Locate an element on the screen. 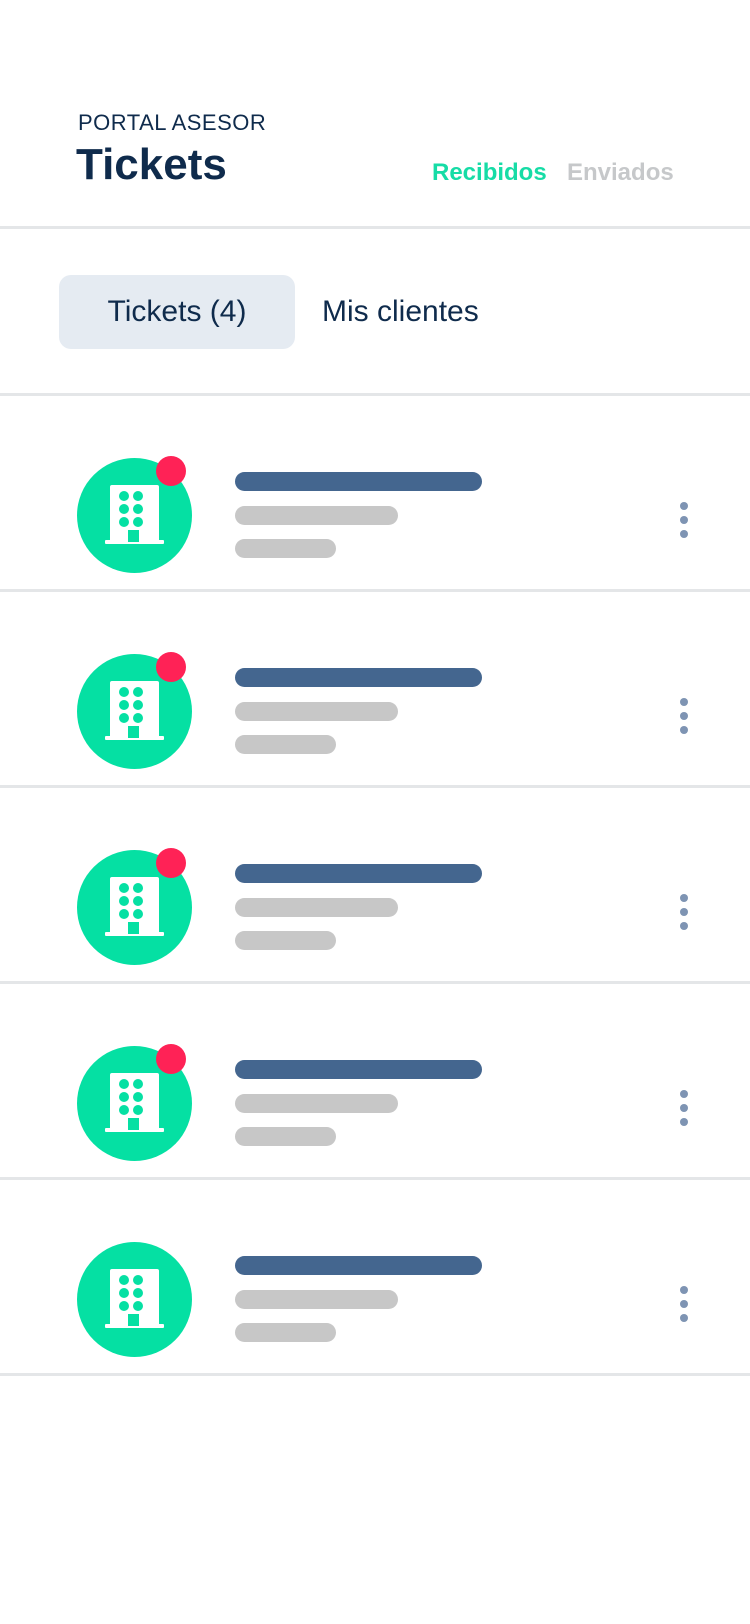 The width and height of the screenshot is (750, 1624). subnav: Tickets (4) Mis clientes is located at coordinates (375, 312).